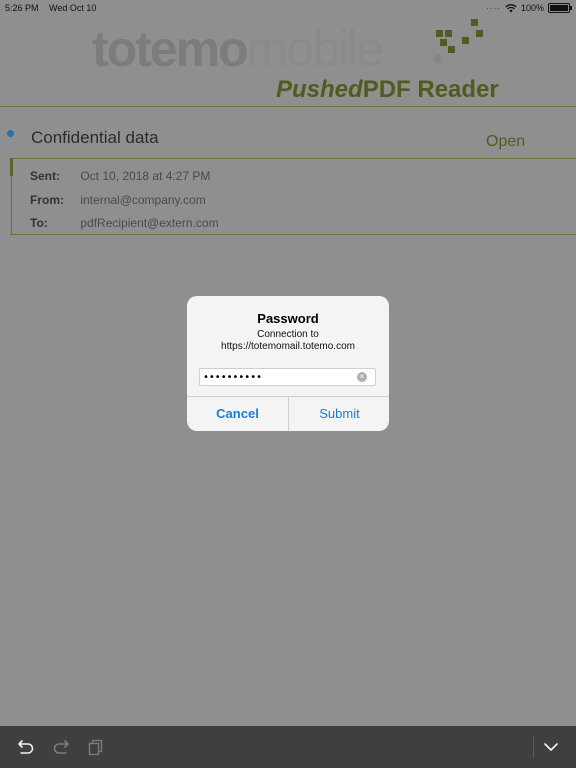 The height and width of the screenshot is (768, 576). Describe the element at coordinates (170, 49) in the screenshot. I see `brand-bold: totemo` at that location.